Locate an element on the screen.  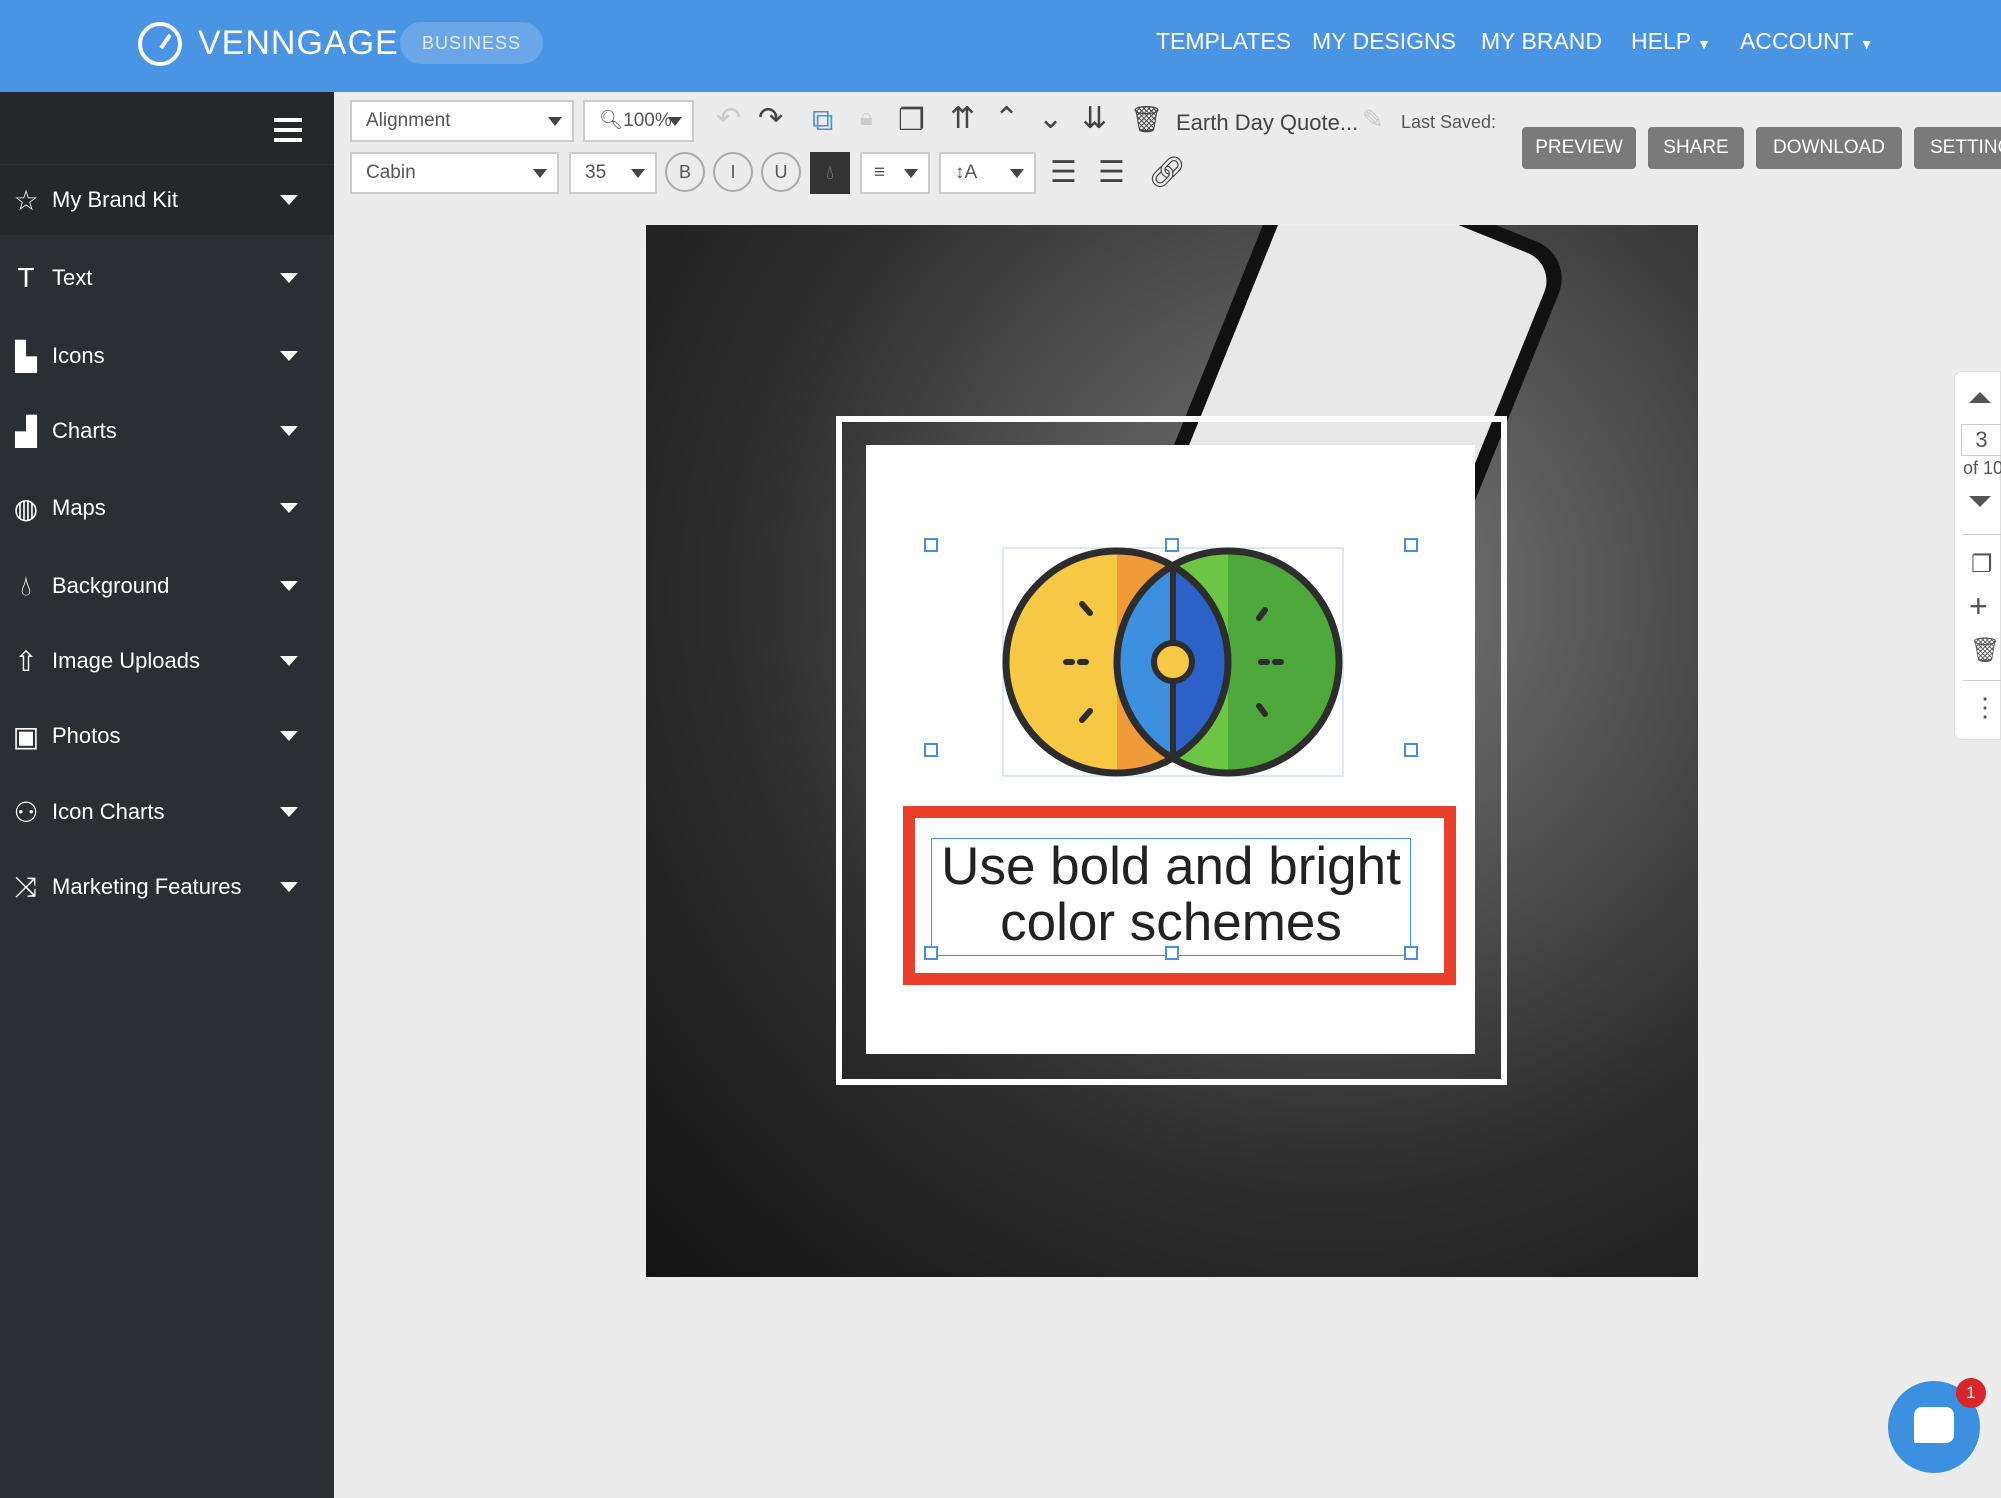
duplicate-icon: ❐ is located at coordinates (911, 121).